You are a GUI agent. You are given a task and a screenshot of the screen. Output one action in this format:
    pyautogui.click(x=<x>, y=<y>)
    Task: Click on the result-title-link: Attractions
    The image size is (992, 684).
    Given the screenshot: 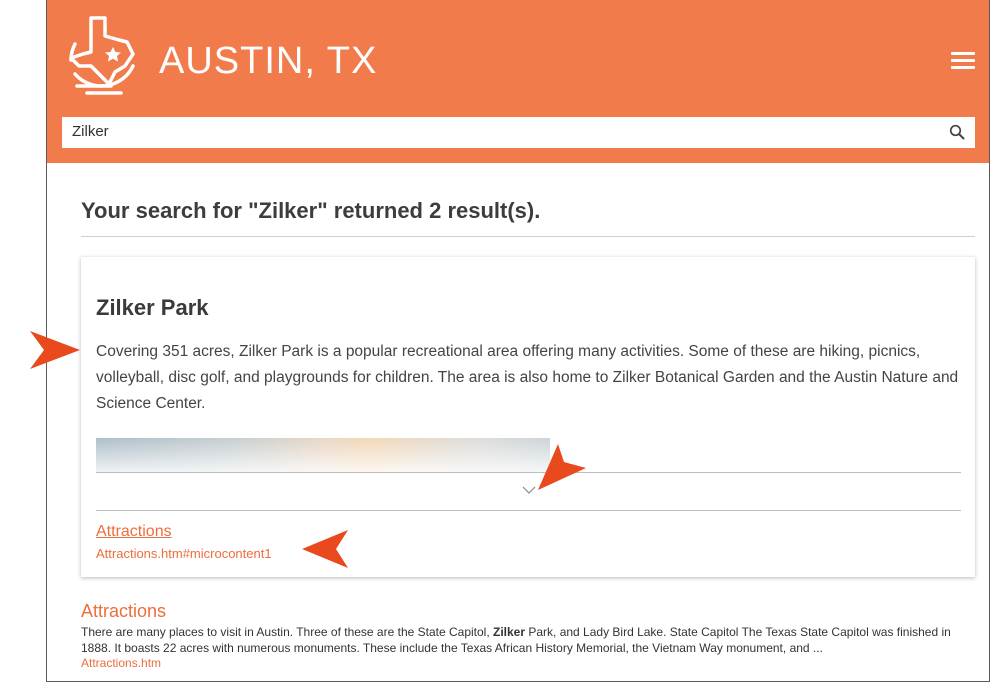 What is the action you would take?
    pyautogui.click(x=123, y=611)
    